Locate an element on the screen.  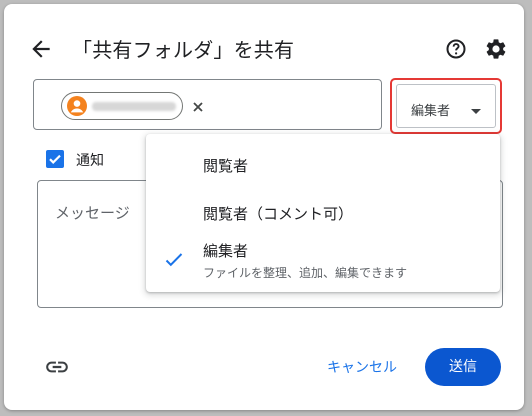
cancel-button: キャンセル is located at coordinates (362, 368).